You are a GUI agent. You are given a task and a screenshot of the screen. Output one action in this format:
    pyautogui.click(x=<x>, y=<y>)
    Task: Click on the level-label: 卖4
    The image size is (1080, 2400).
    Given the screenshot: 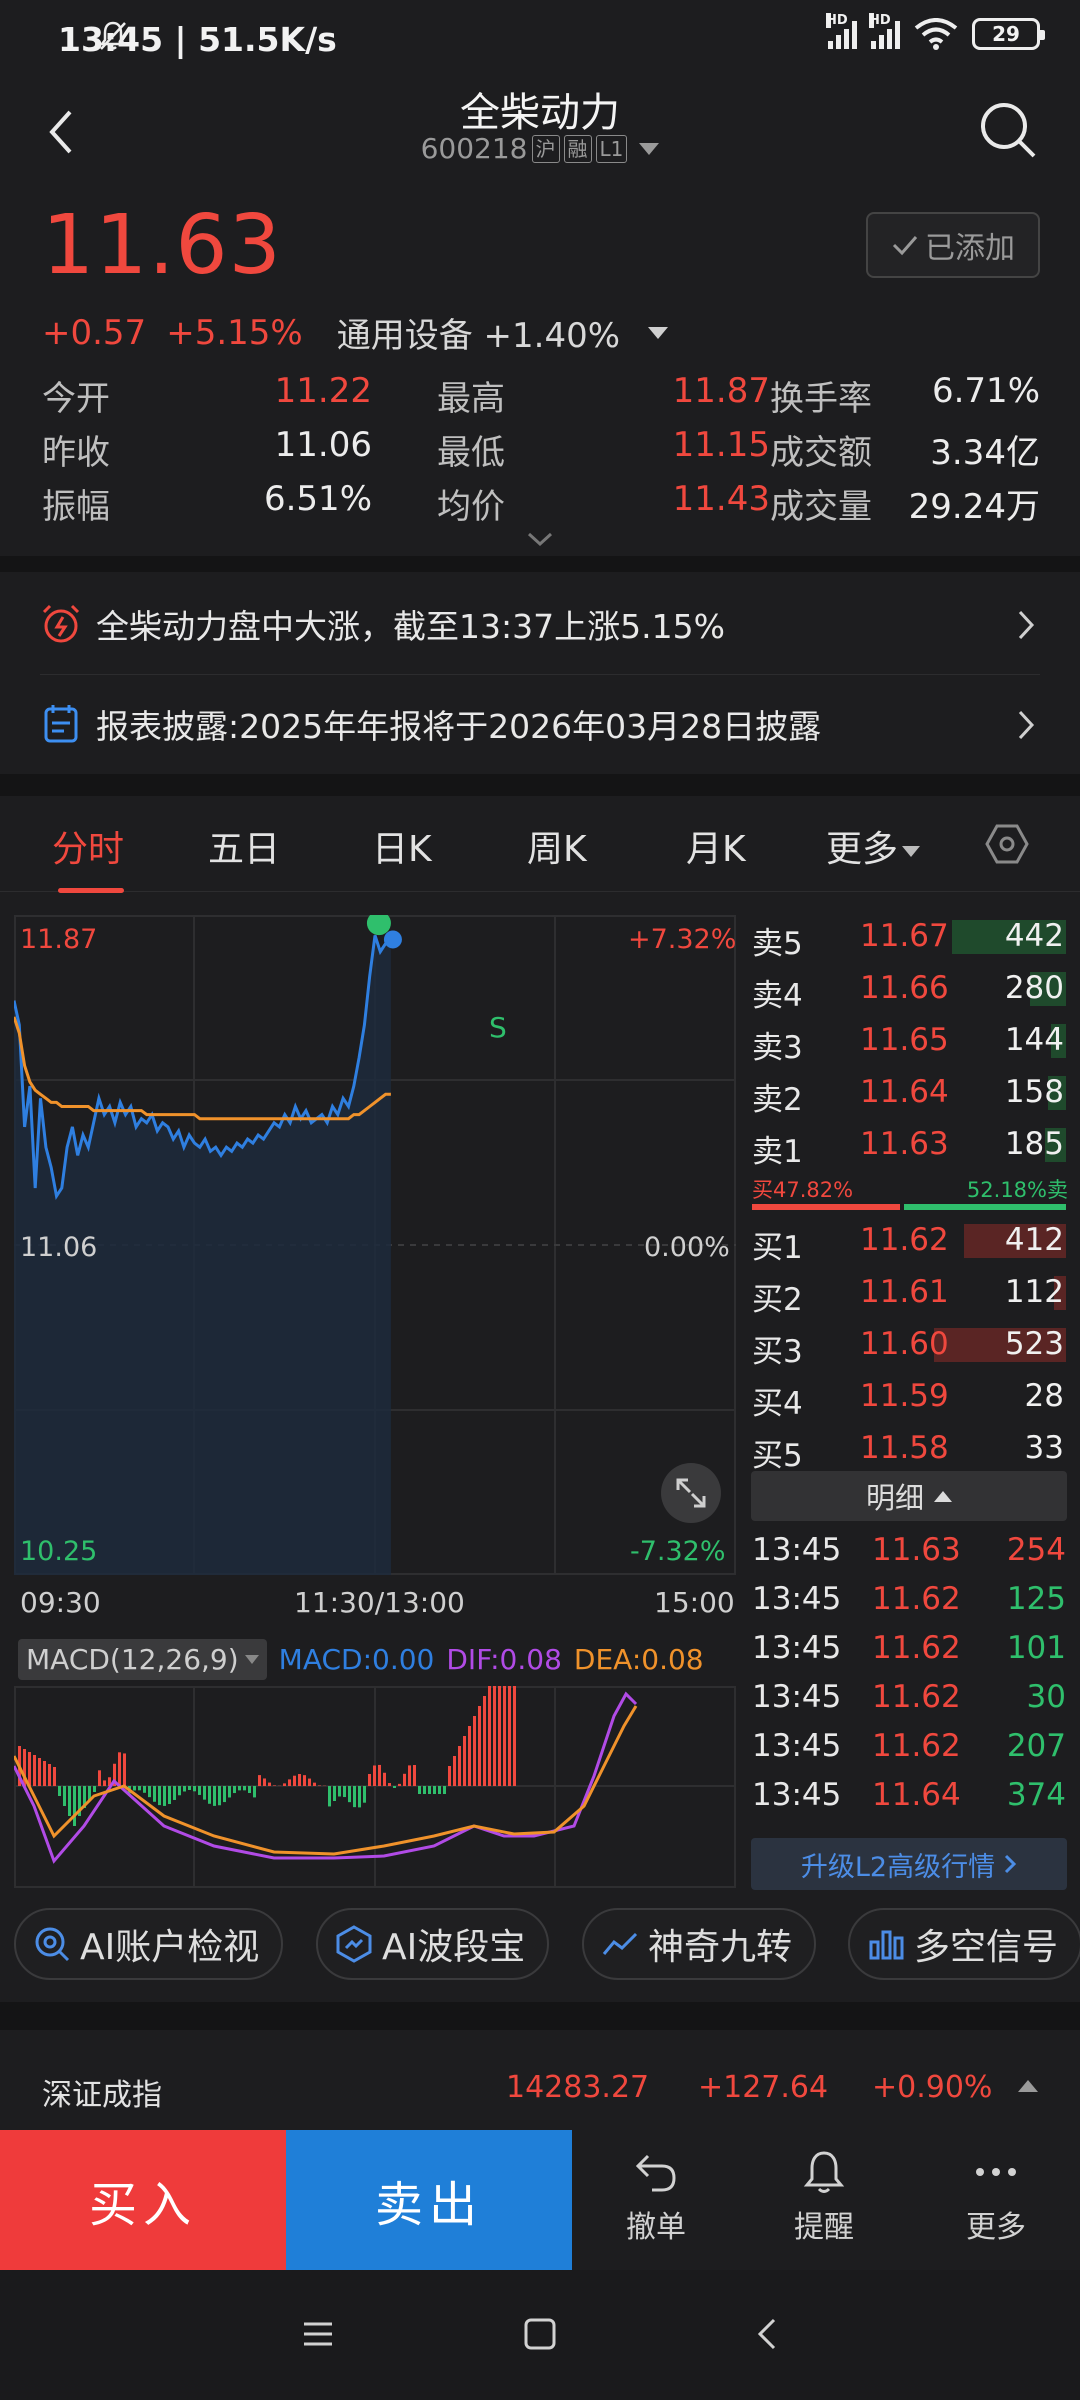 What is the action you would take?
    pyautogui.click(x=777, y=996)
    